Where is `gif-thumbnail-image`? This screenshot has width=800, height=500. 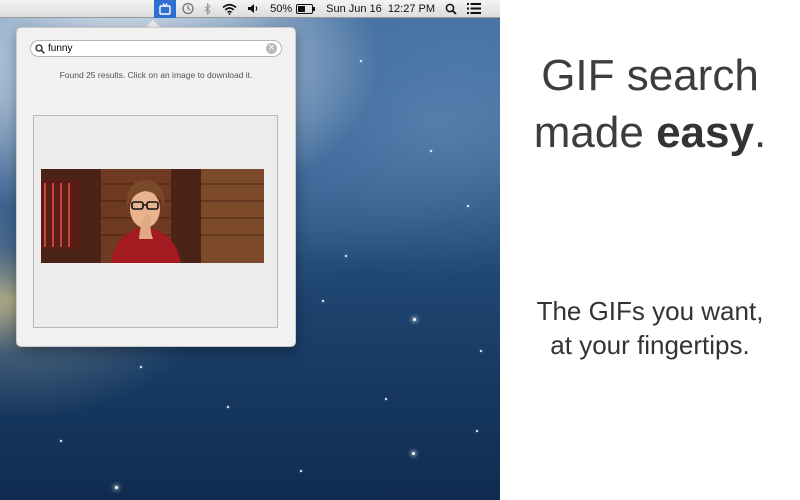
gif-thumbnail-image is located at coordinates (152, 216).